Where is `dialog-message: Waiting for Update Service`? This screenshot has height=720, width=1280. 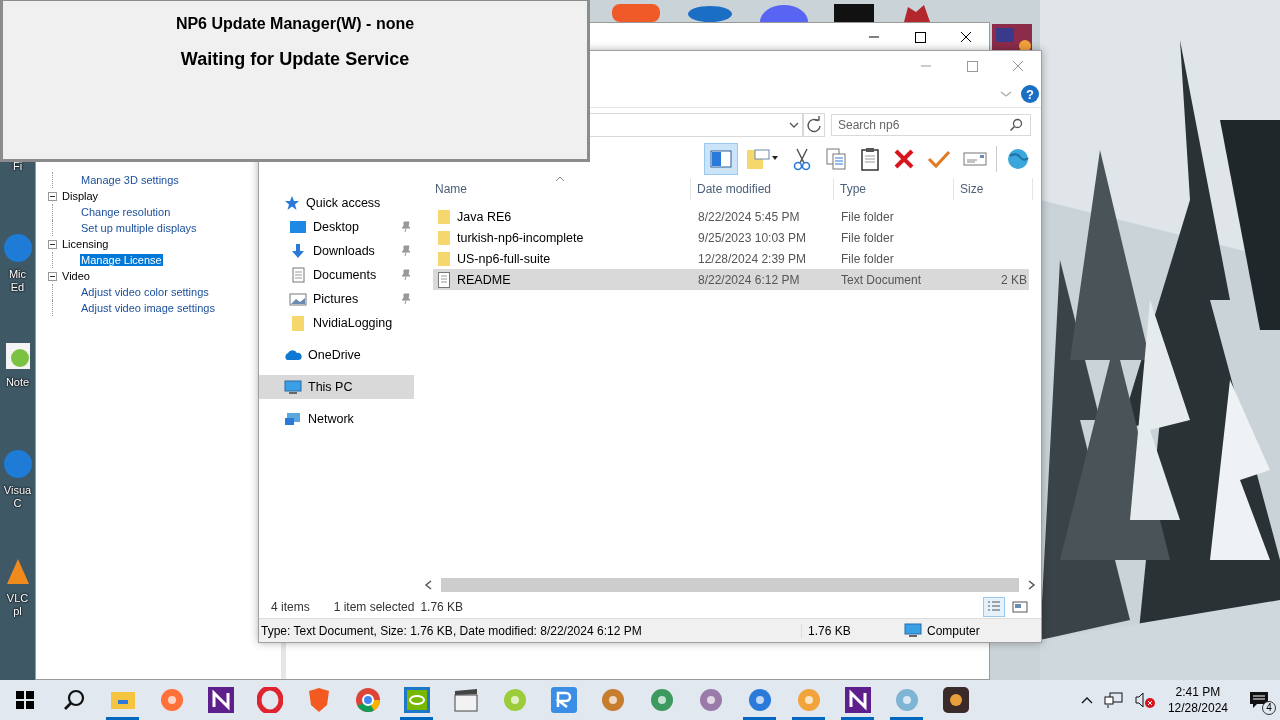 dialog-message: Waiting for Update Service is located at coordinates (295, 59).